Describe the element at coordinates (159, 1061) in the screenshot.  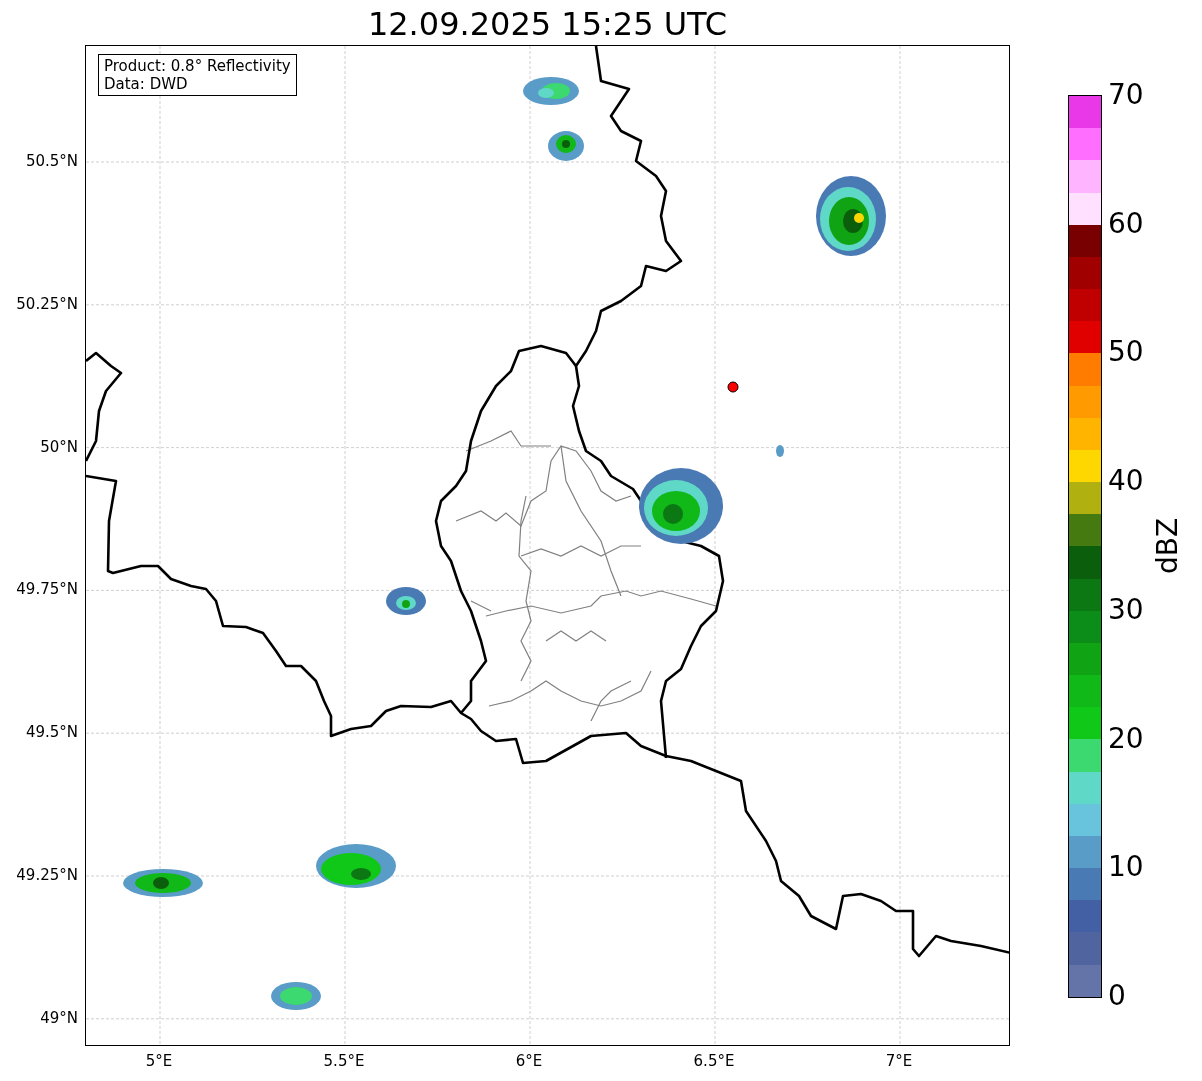
I see `longitude-tick-label: 5°E` at that location.